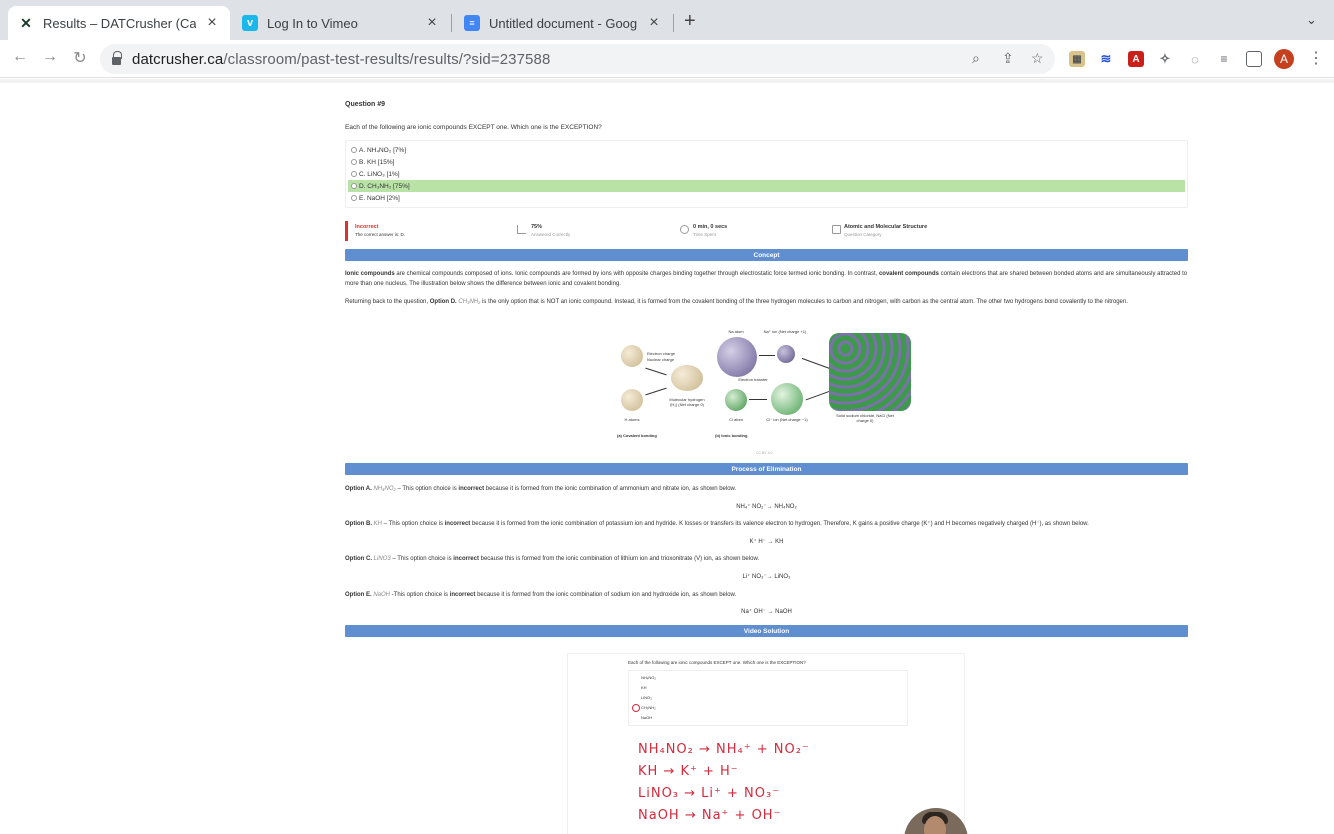 The width and height of the screenshot is (1334, 834). Describe the element at coordinates (632, 400) in the screenshot. I see `h-atom-bottom` at that location.